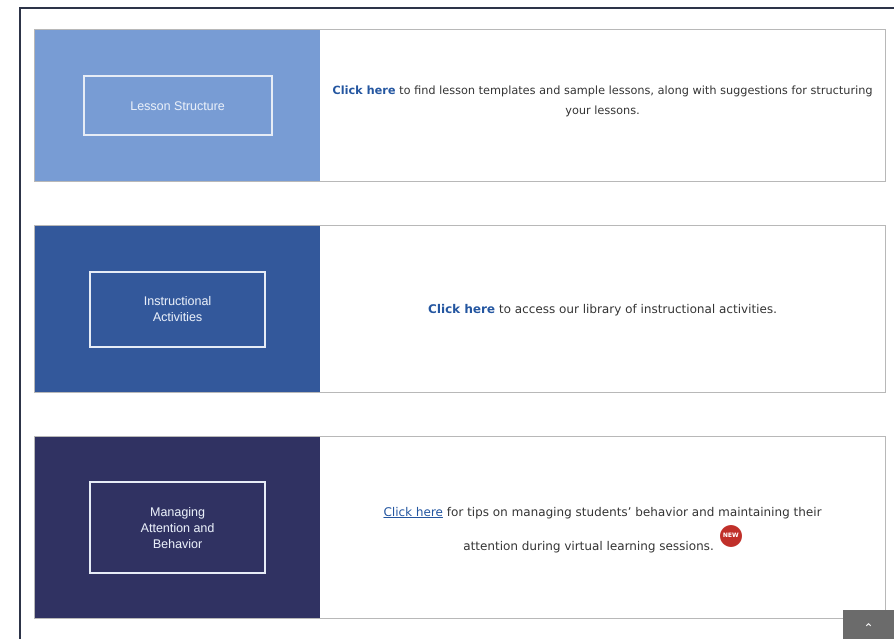 This screenshot has width=894, height=639. What do you see at coordinates (177, 106) in the screenshot?
I see `banner-title-line: Lesson Structure` at bounding box center [177, 106].